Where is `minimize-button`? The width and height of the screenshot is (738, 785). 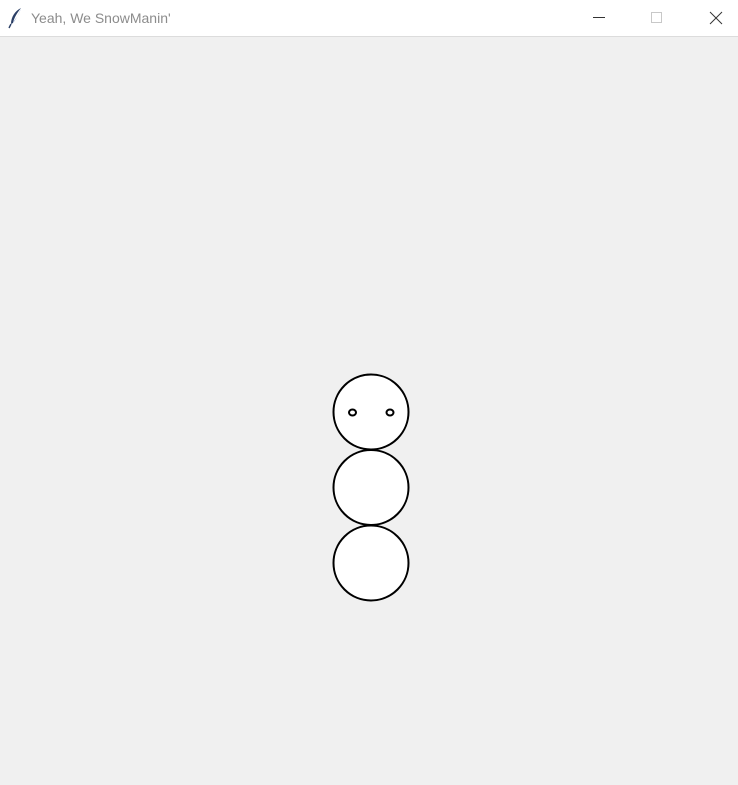 minimize-button is located at coordinates (599, 18).